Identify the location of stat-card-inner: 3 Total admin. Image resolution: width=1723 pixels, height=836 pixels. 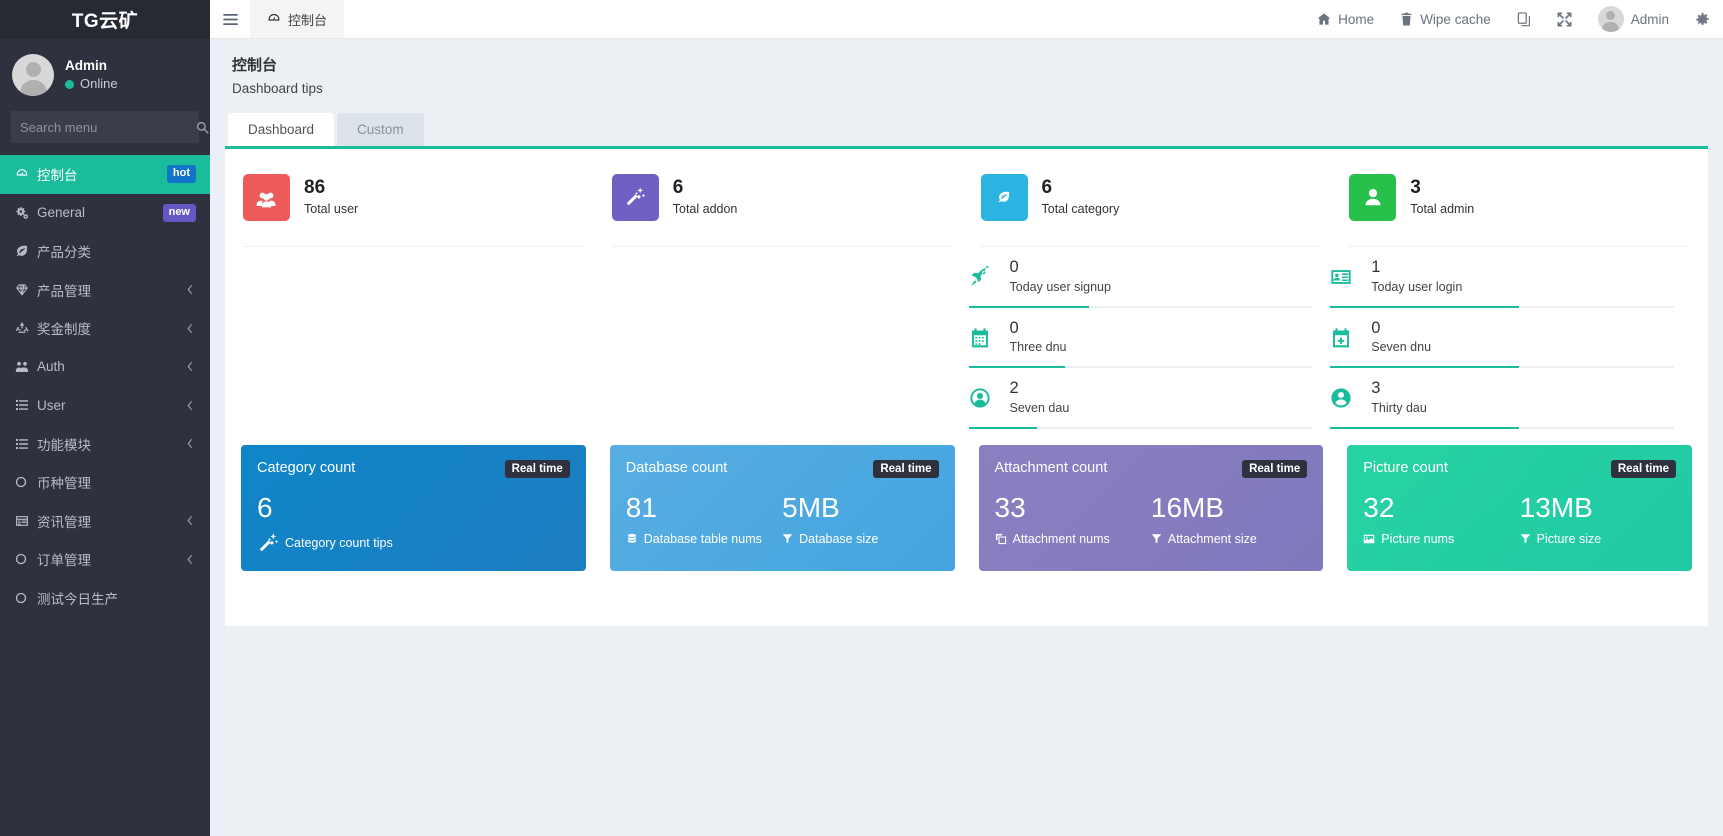
(1519, 206).